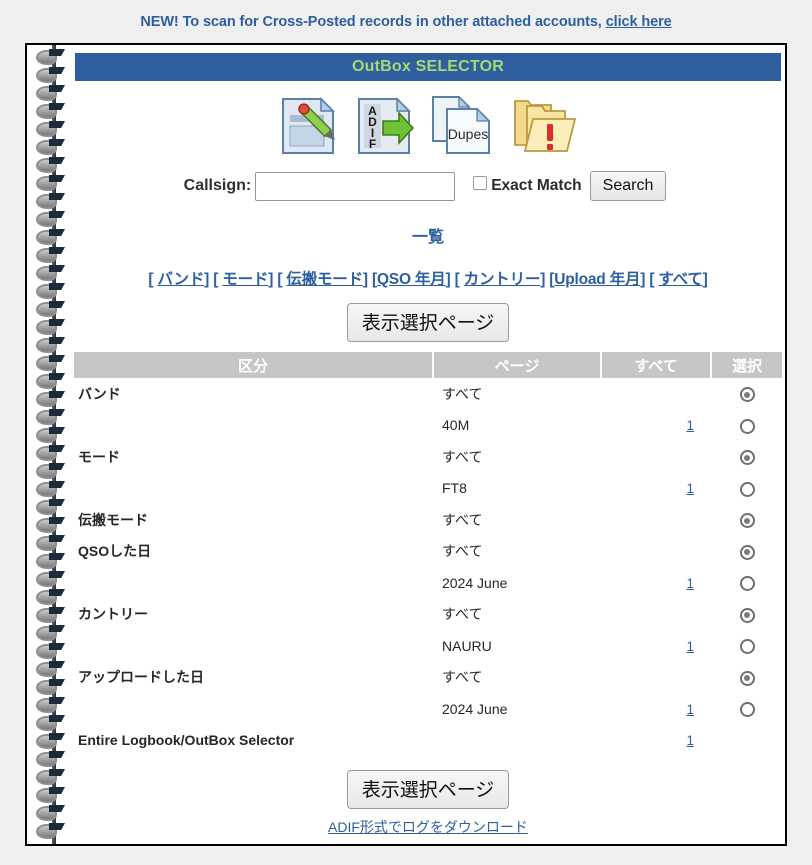  I want to click on adif-export-icon: A D I F, so click(384, 126).